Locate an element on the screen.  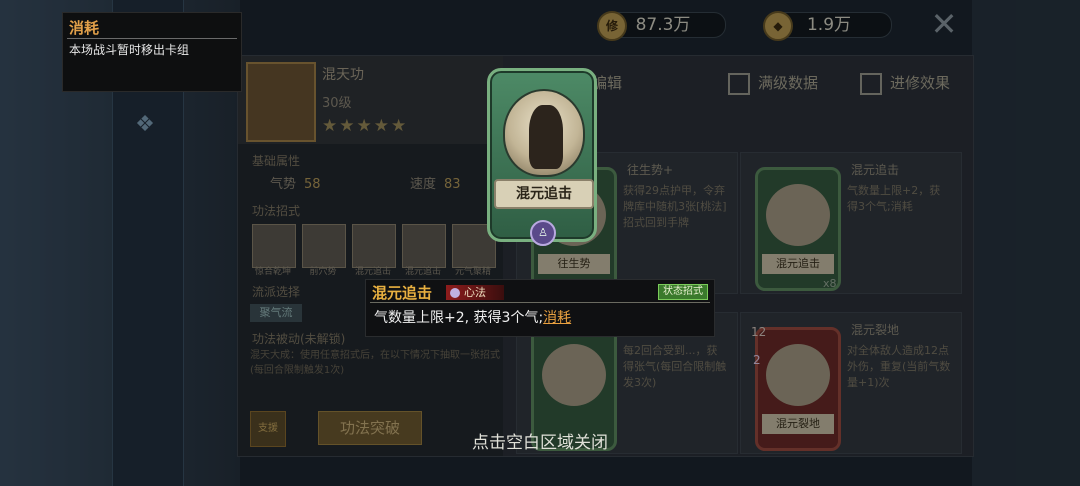
keyword-link: 消耗 is located at coordinates (557, 318).